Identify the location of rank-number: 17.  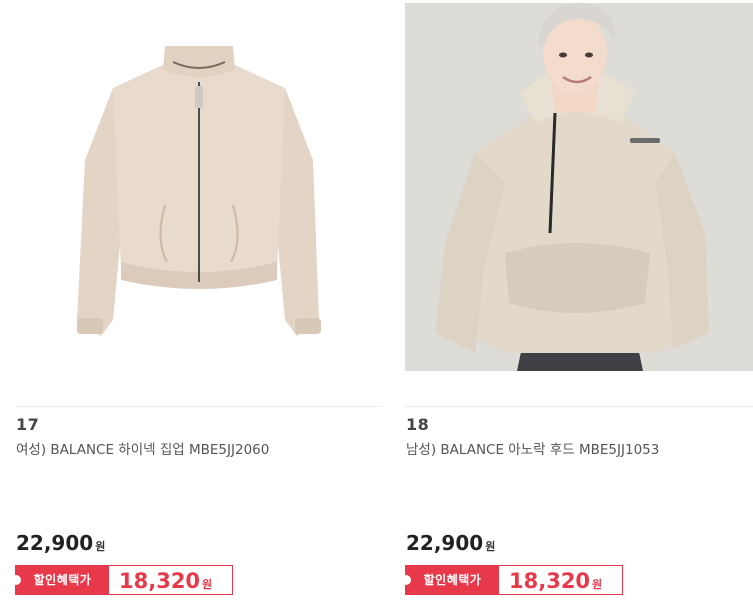
(28, 424).